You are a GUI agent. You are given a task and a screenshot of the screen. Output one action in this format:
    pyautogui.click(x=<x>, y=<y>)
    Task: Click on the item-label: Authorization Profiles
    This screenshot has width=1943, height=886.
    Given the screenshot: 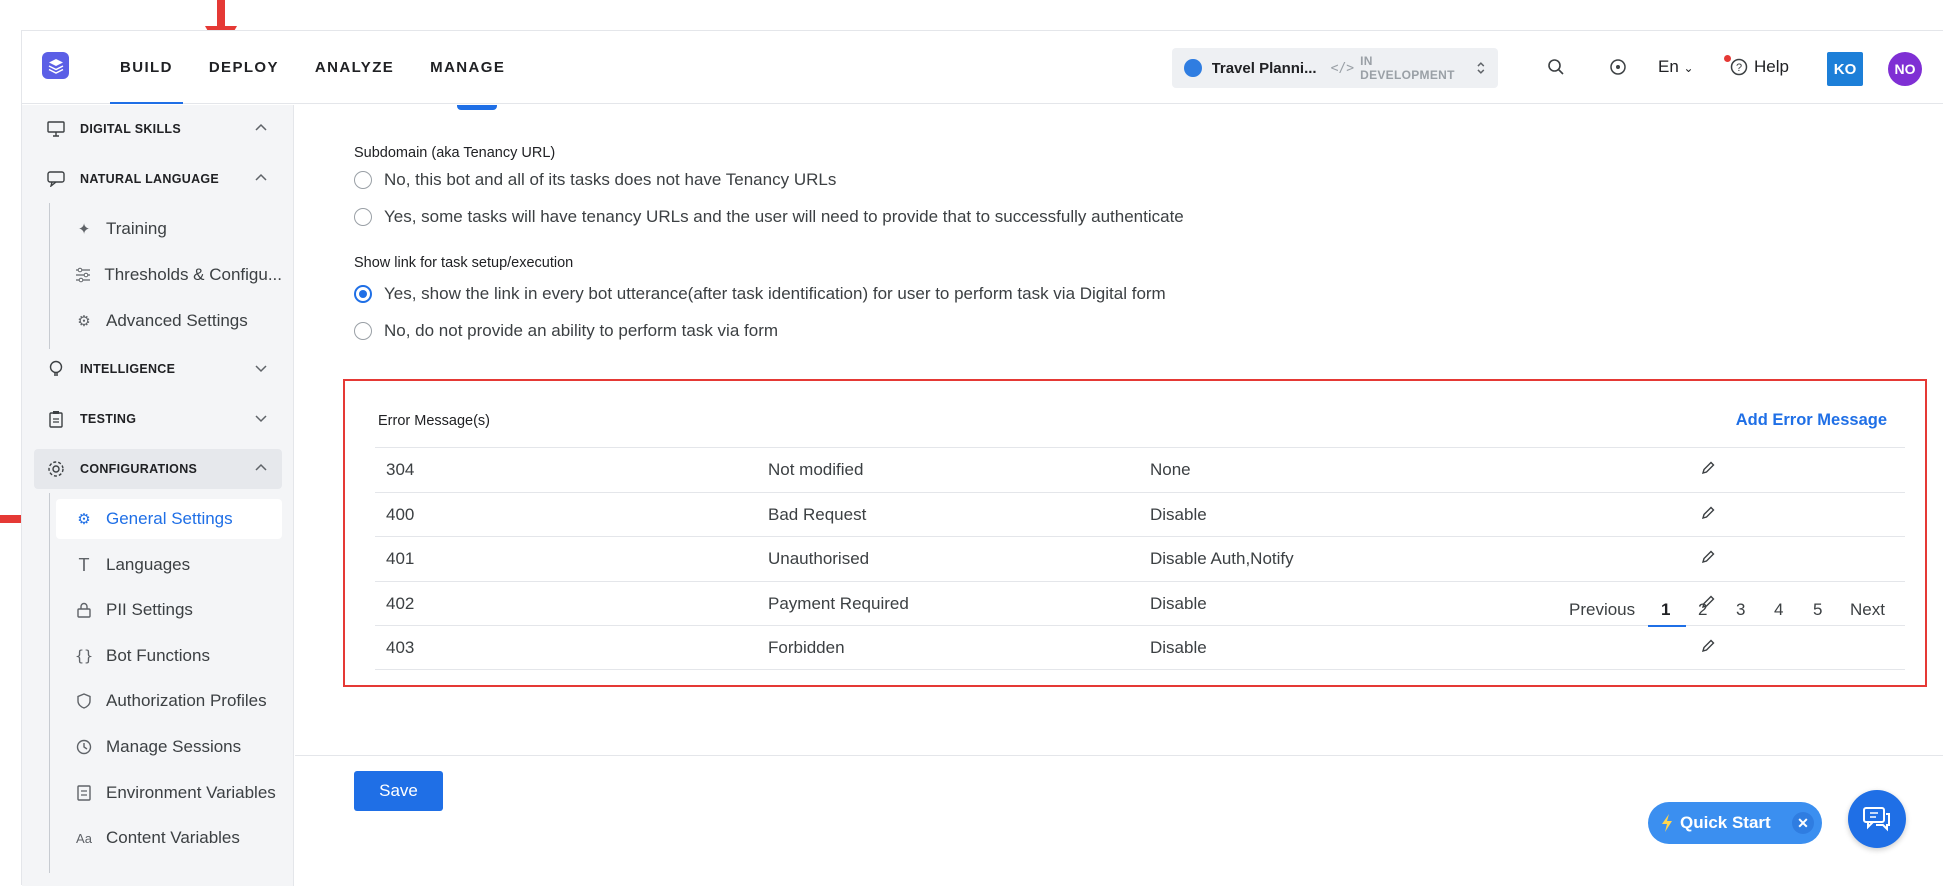 What is the action you would take?
    pyautogui.click(x=186, y=700)
    